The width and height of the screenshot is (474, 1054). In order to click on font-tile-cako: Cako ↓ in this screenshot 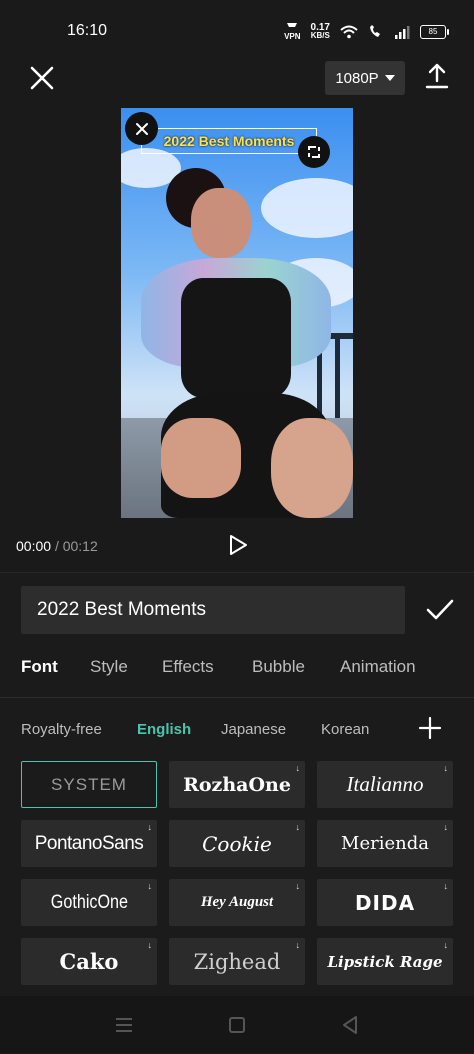, I will do `click(89, 961)`.